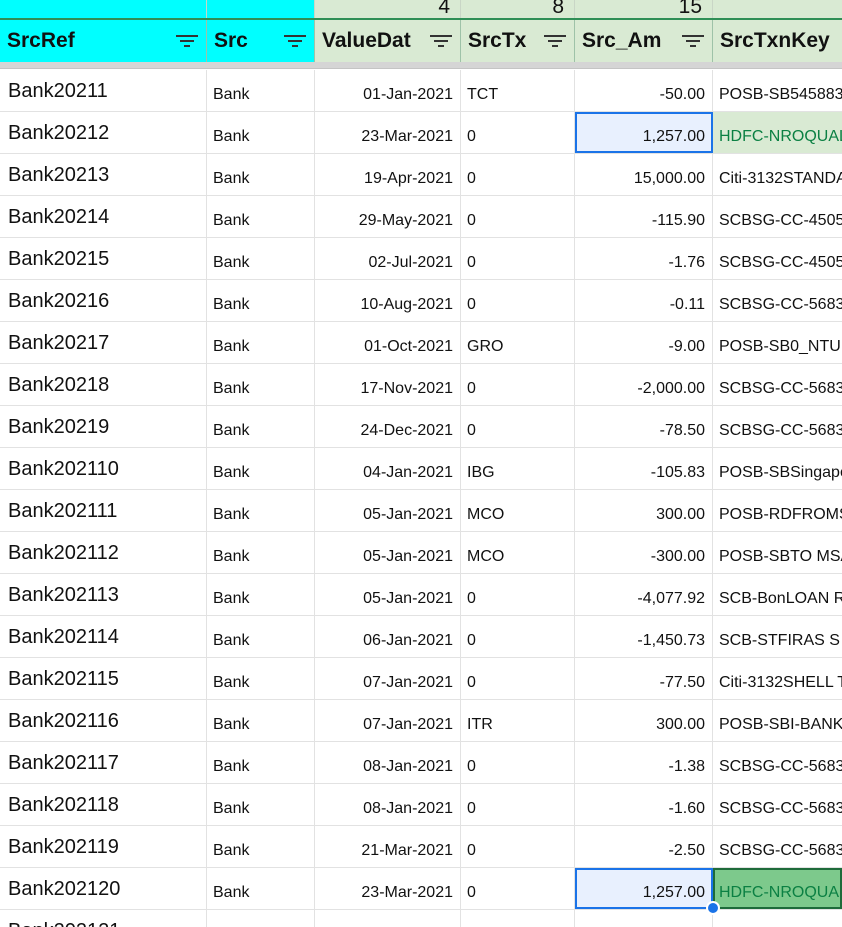 Image resolution: width=842 pixels, height=927 pixels. I want to click on cell-valuedate: 08-Jan-2021, so click(388, 762).